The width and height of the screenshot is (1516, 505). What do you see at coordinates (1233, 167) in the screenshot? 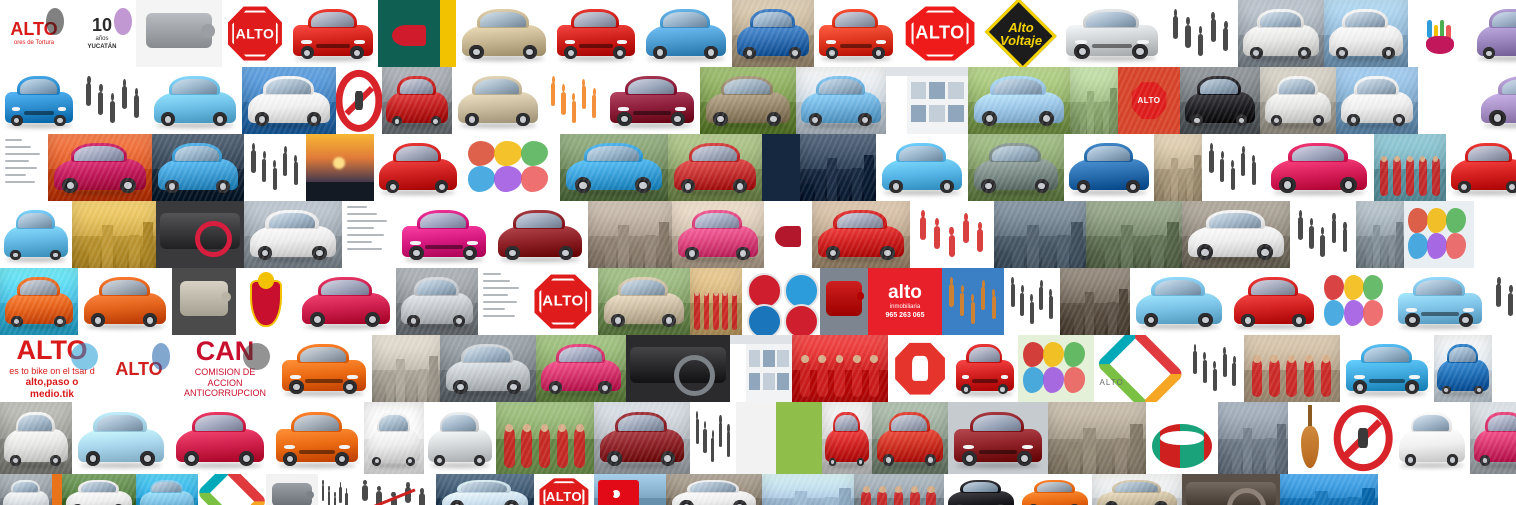
I see `character-line-drawings` at bounding box center [1233, 167].